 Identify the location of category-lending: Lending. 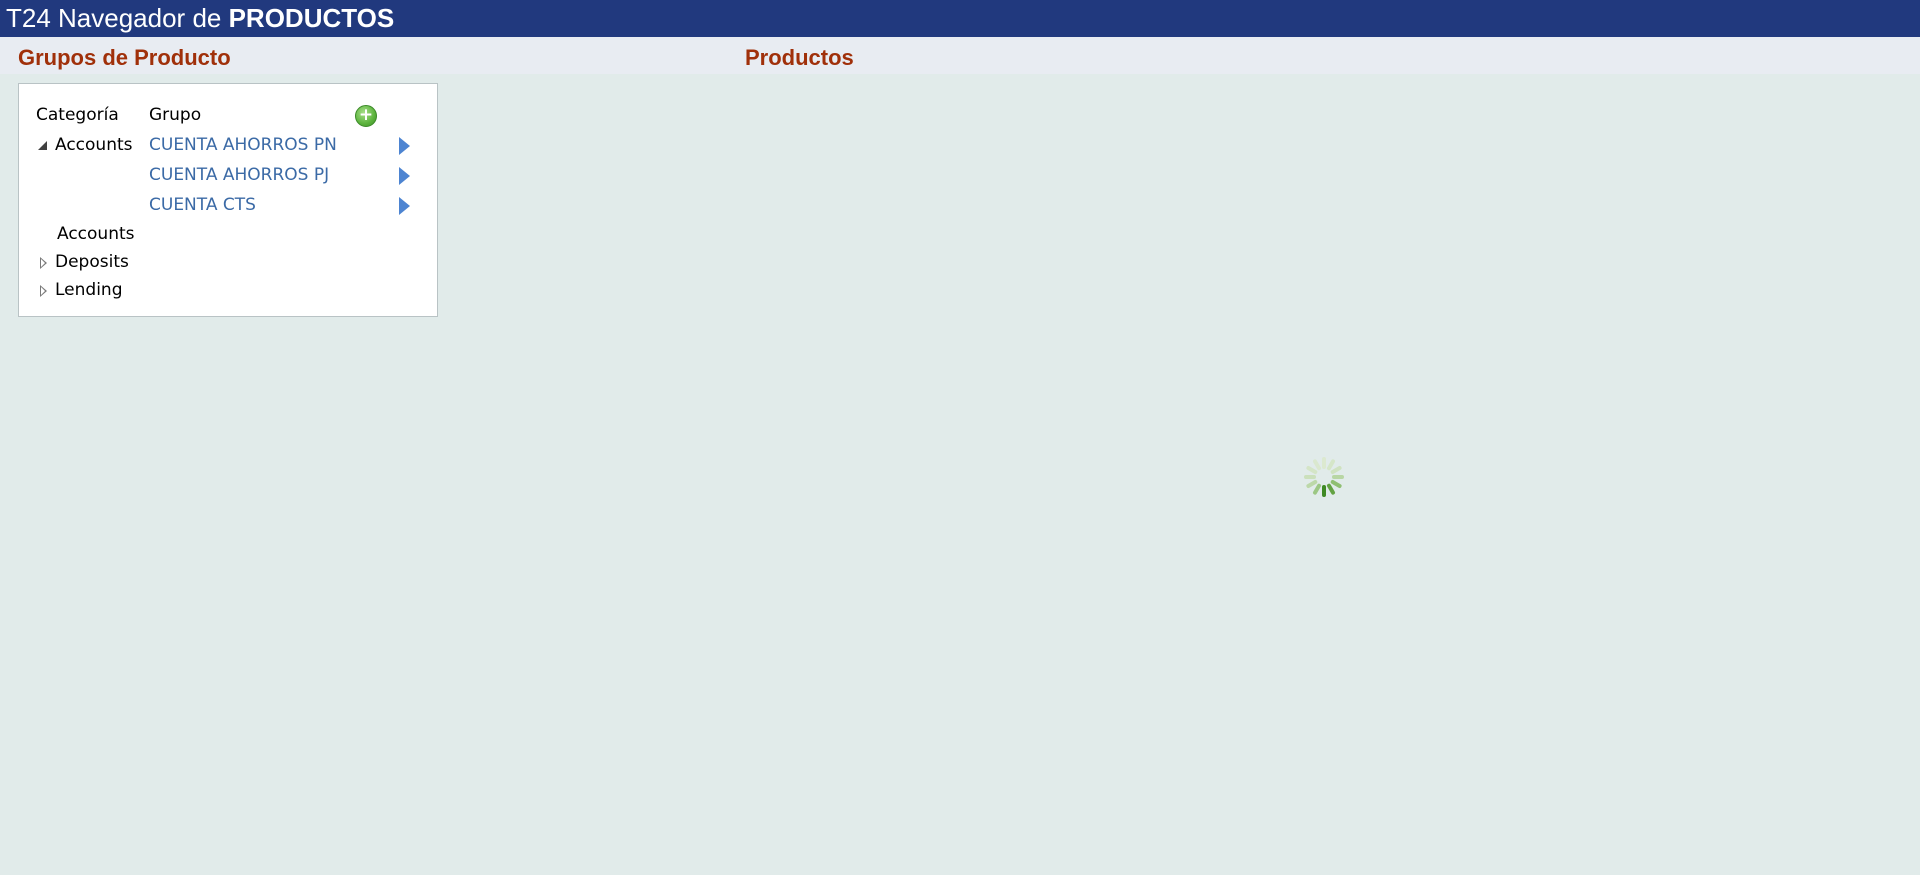
(86, 291).